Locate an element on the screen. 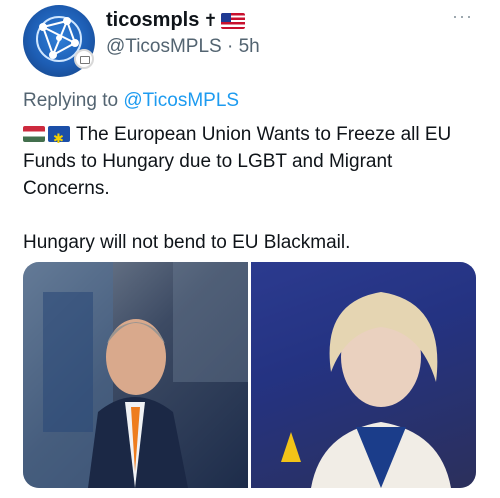 This screenshot has width=500, height=498. author-name-row: ticosmpls ✝ is located at coordinates (175, 20).